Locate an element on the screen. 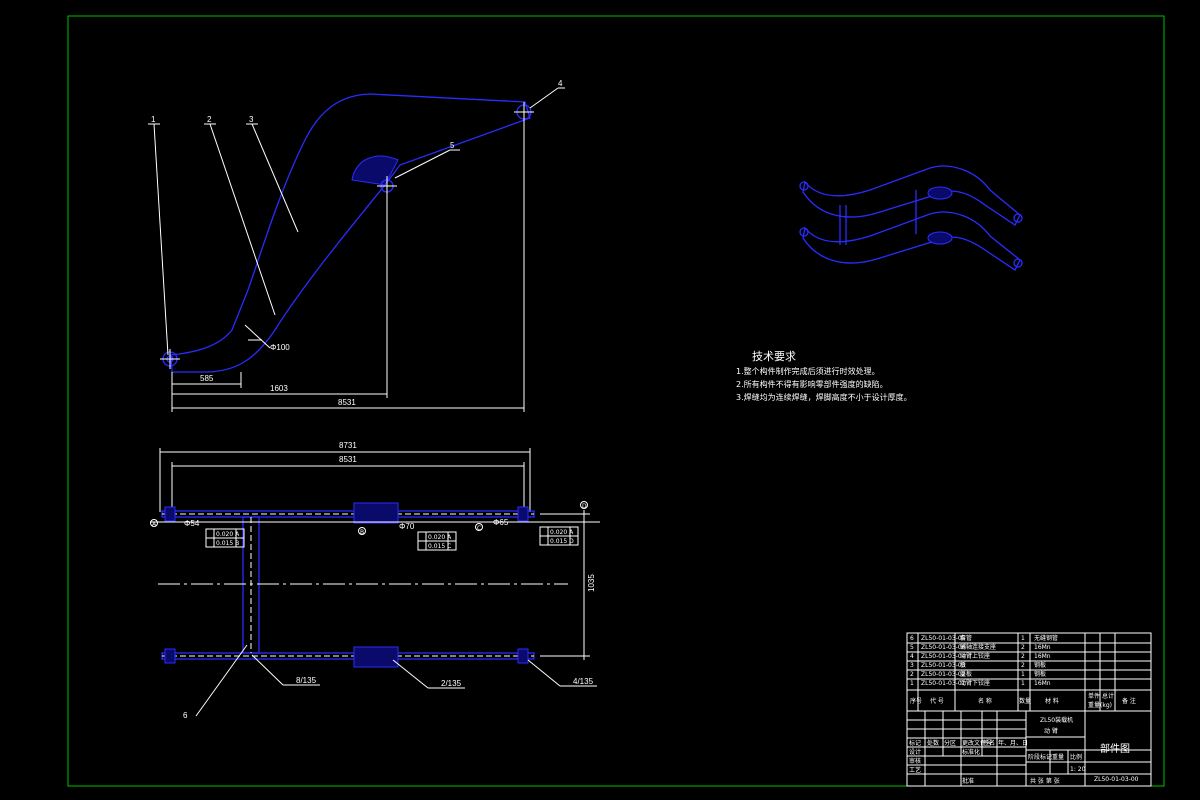 The height and width of the screenshot is (800, 1200). tb-label-std: 标准化 is located at coordinates (971, 752).